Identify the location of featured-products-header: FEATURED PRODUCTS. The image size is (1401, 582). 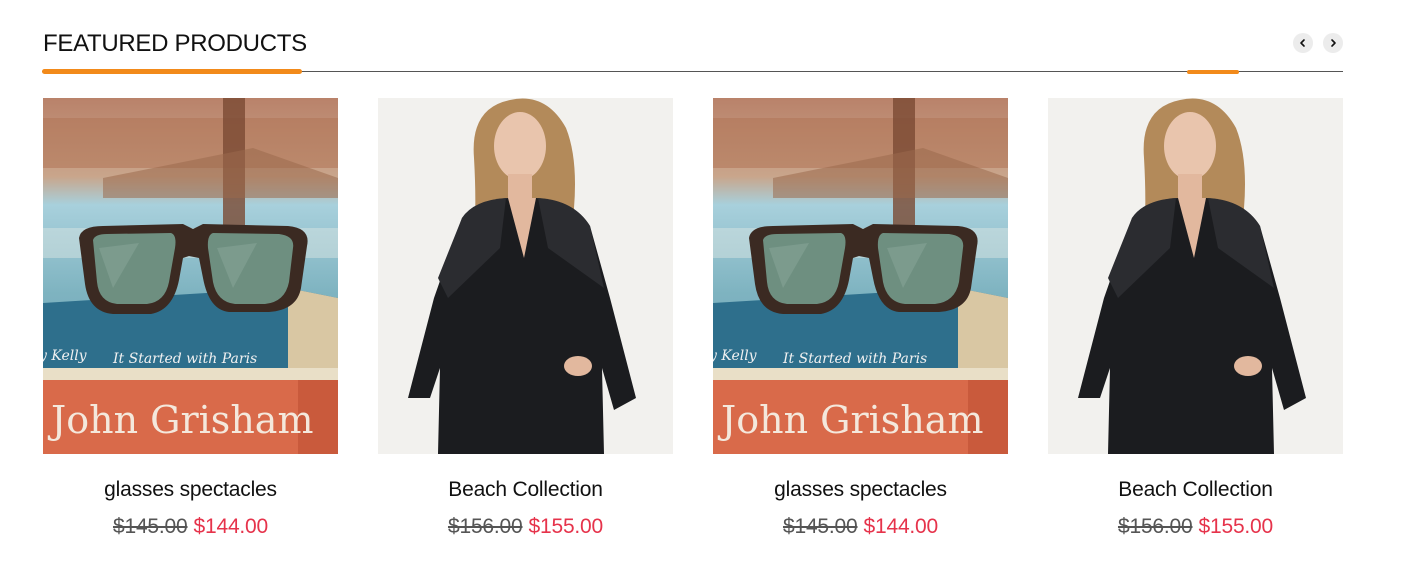
(692, 50).